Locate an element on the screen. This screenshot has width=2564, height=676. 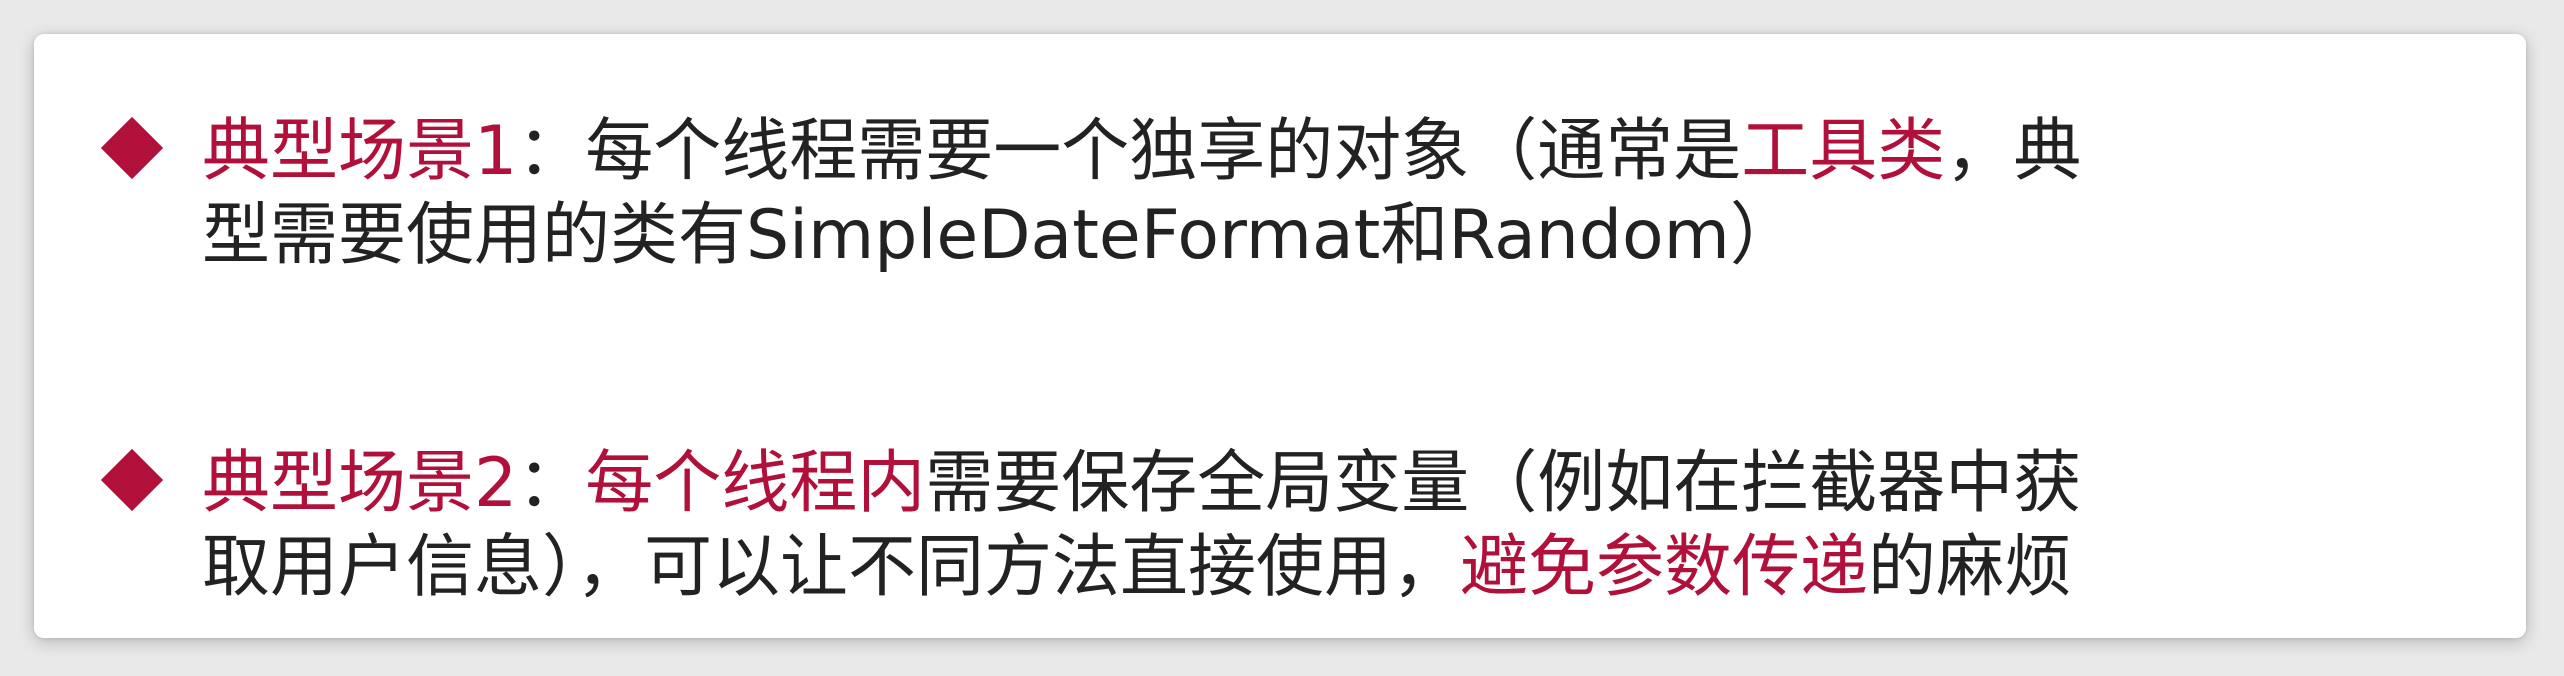
scenario-2-line-1: 典型场景2：每个线程内需要保存全局变量（例如在拦截器中获 is located at coordinates (1372, 484).